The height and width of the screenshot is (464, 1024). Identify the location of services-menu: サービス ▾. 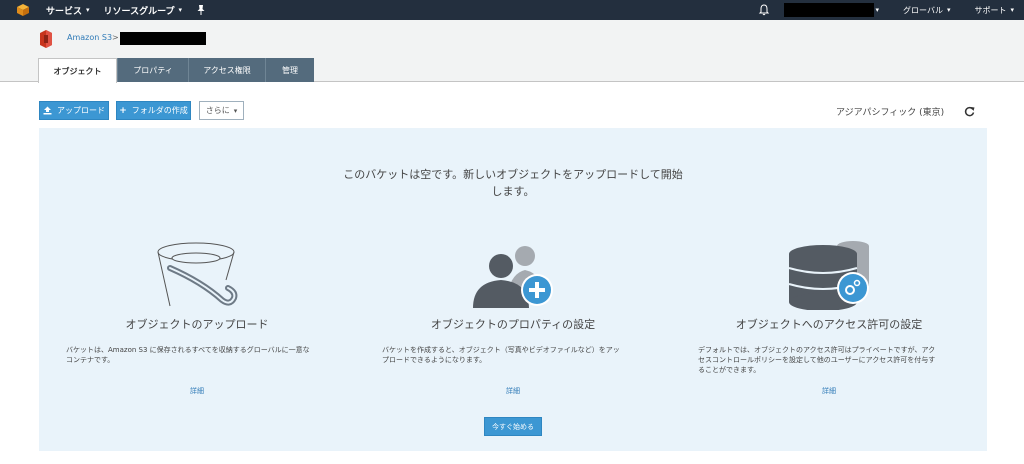
(68, 10).